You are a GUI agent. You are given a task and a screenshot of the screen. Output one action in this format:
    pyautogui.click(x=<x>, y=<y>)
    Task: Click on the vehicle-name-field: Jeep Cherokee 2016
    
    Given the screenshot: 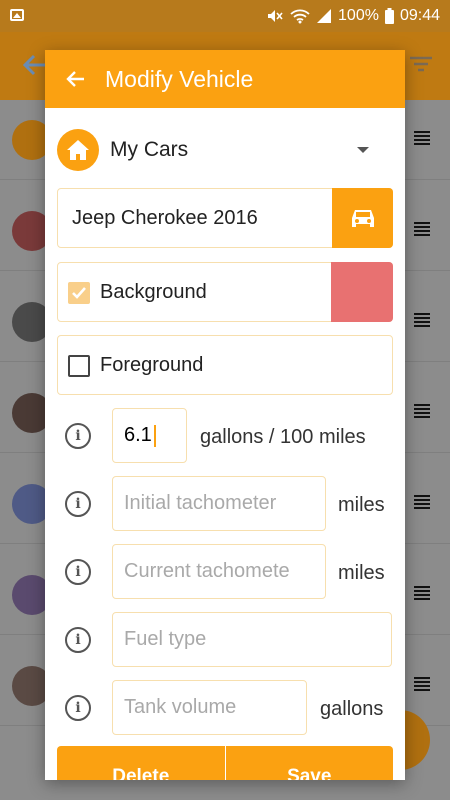 What is the action you would take?
    pyautogui.click(x=225, y=218)
    